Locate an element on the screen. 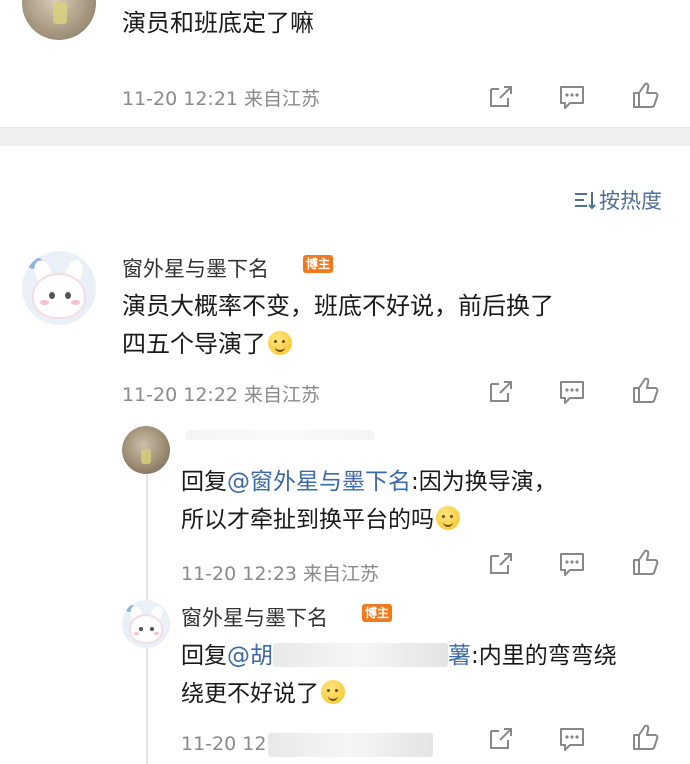 The width and height of the screenshot is (690, 764). sob-emoji is located at coordinates (448, 518).